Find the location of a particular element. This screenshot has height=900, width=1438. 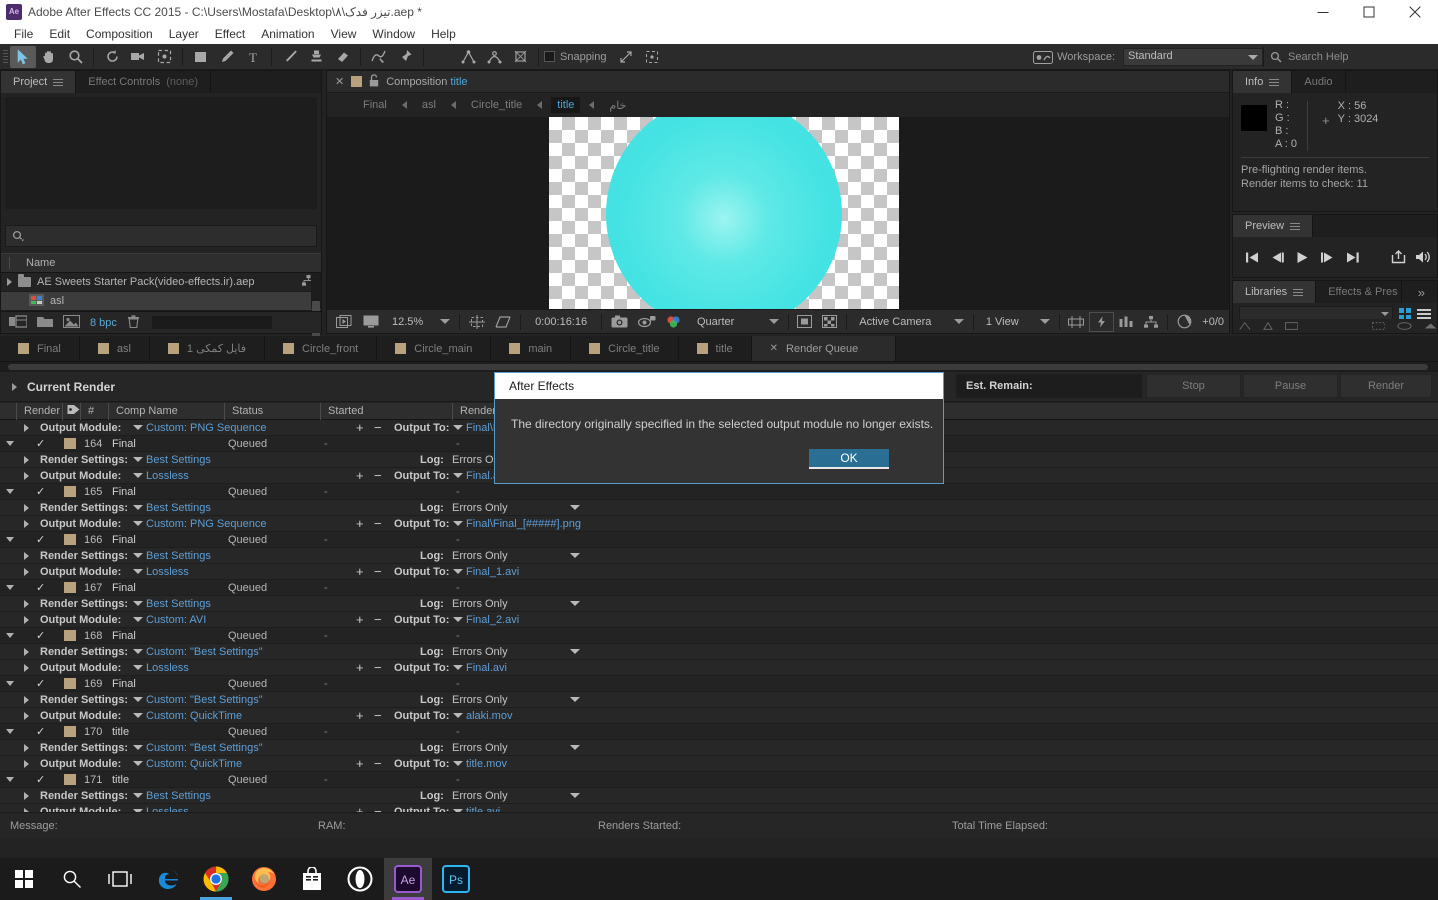

keyframe-linear-tool is located at coordinates (468, 57).